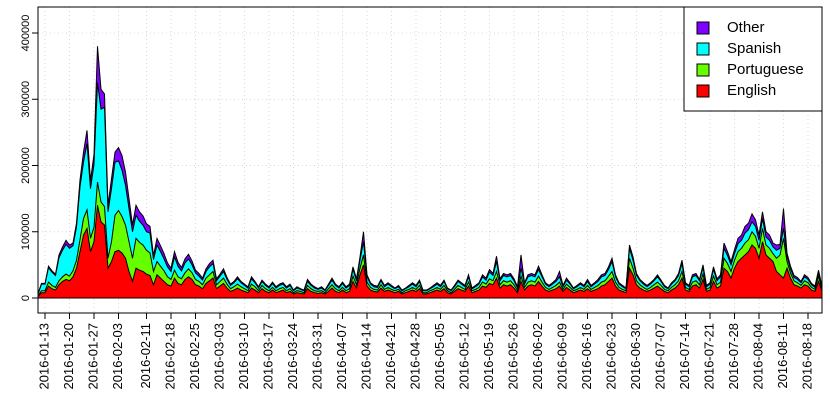 This screenshot has height=415, width=830. Describe the element at coordinates (751, 90) in the screenshot. I see `legend-label-english: English` at that location.